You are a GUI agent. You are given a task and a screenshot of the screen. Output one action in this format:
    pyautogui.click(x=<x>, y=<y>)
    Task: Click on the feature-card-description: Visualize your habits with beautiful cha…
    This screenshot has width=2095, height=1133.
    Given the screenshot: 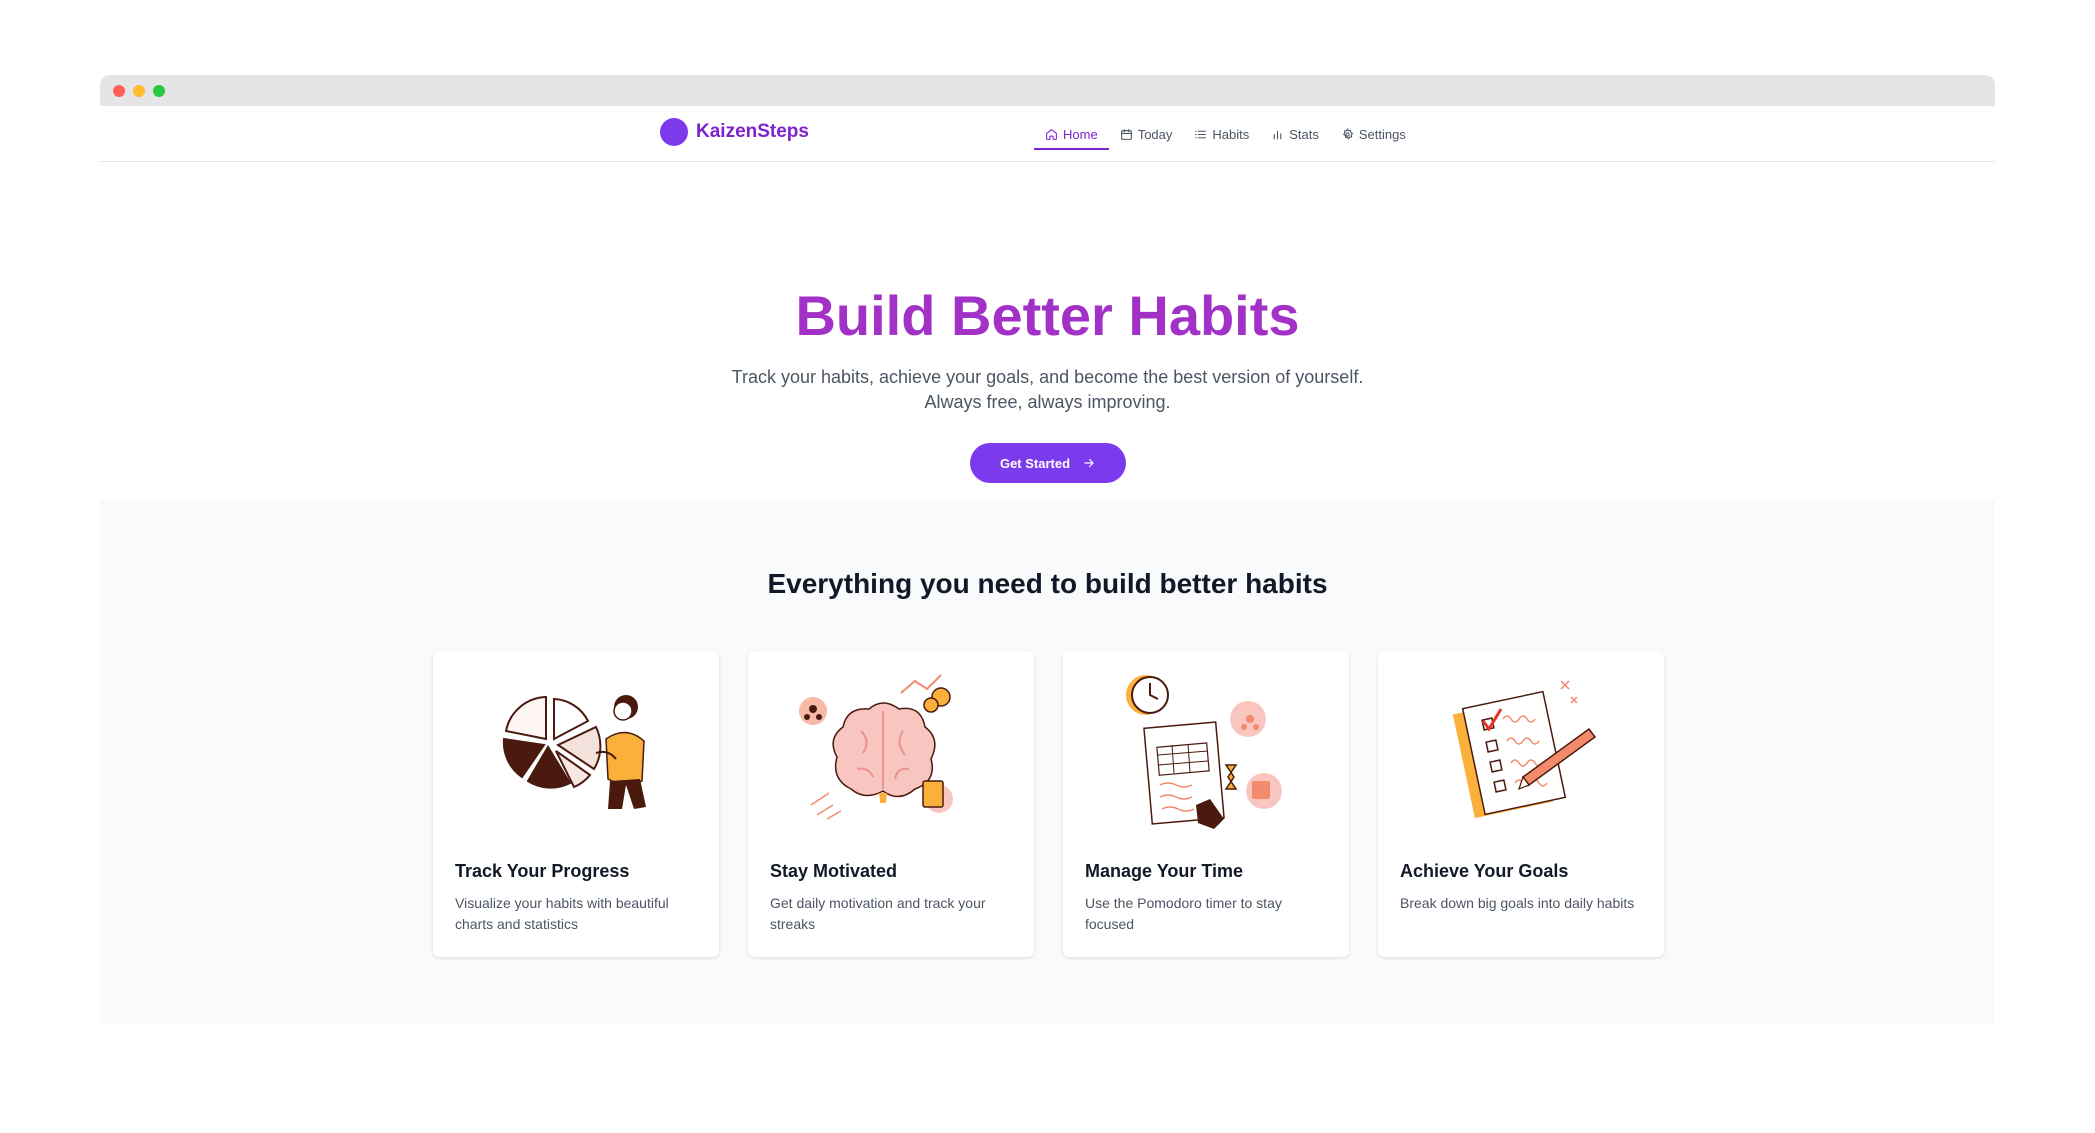 What is the action you would take?
    pyautogui.click(x=562, y=913)
    